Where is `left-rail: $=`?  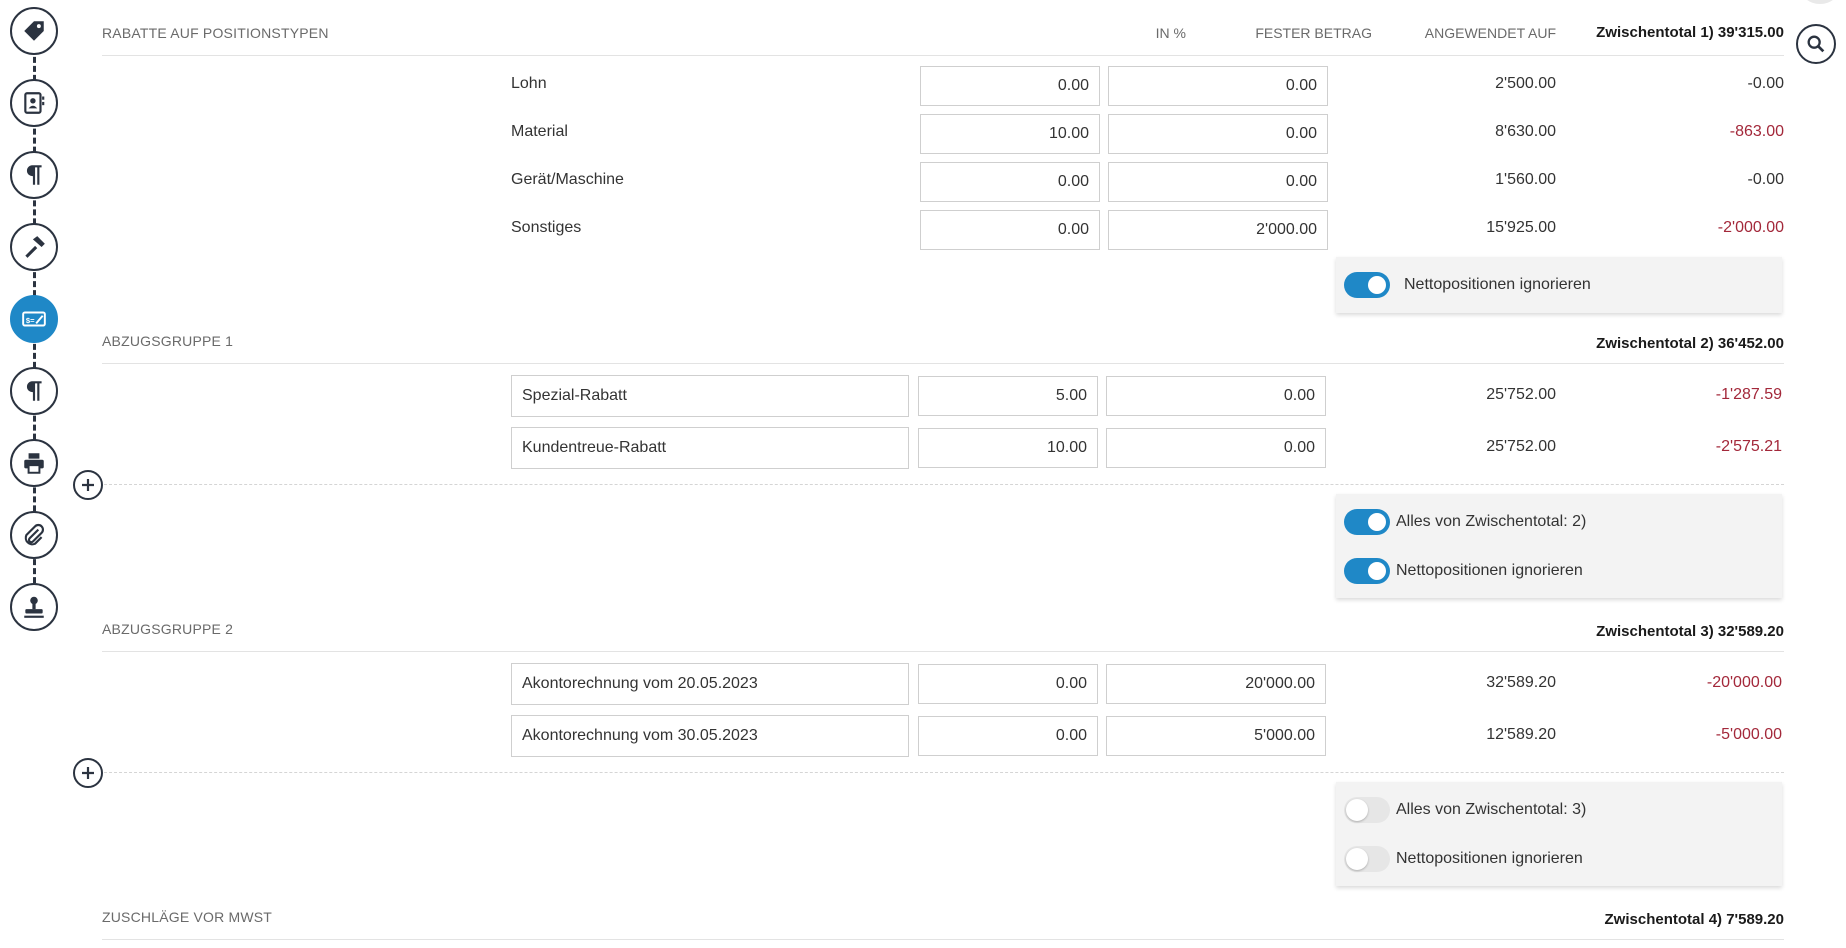 left-rail: $= is located at coordinates (35, 474).